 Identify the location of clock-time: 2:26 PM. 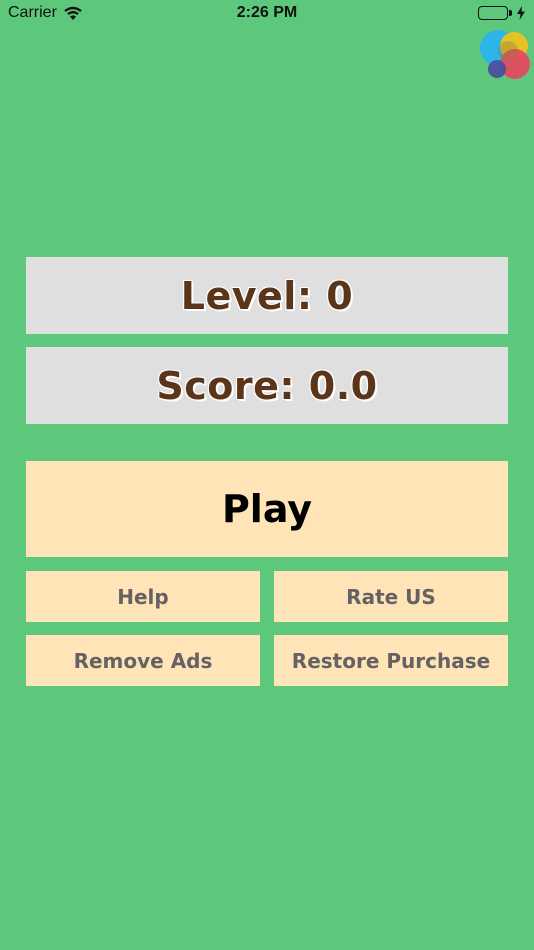
(267, 12).